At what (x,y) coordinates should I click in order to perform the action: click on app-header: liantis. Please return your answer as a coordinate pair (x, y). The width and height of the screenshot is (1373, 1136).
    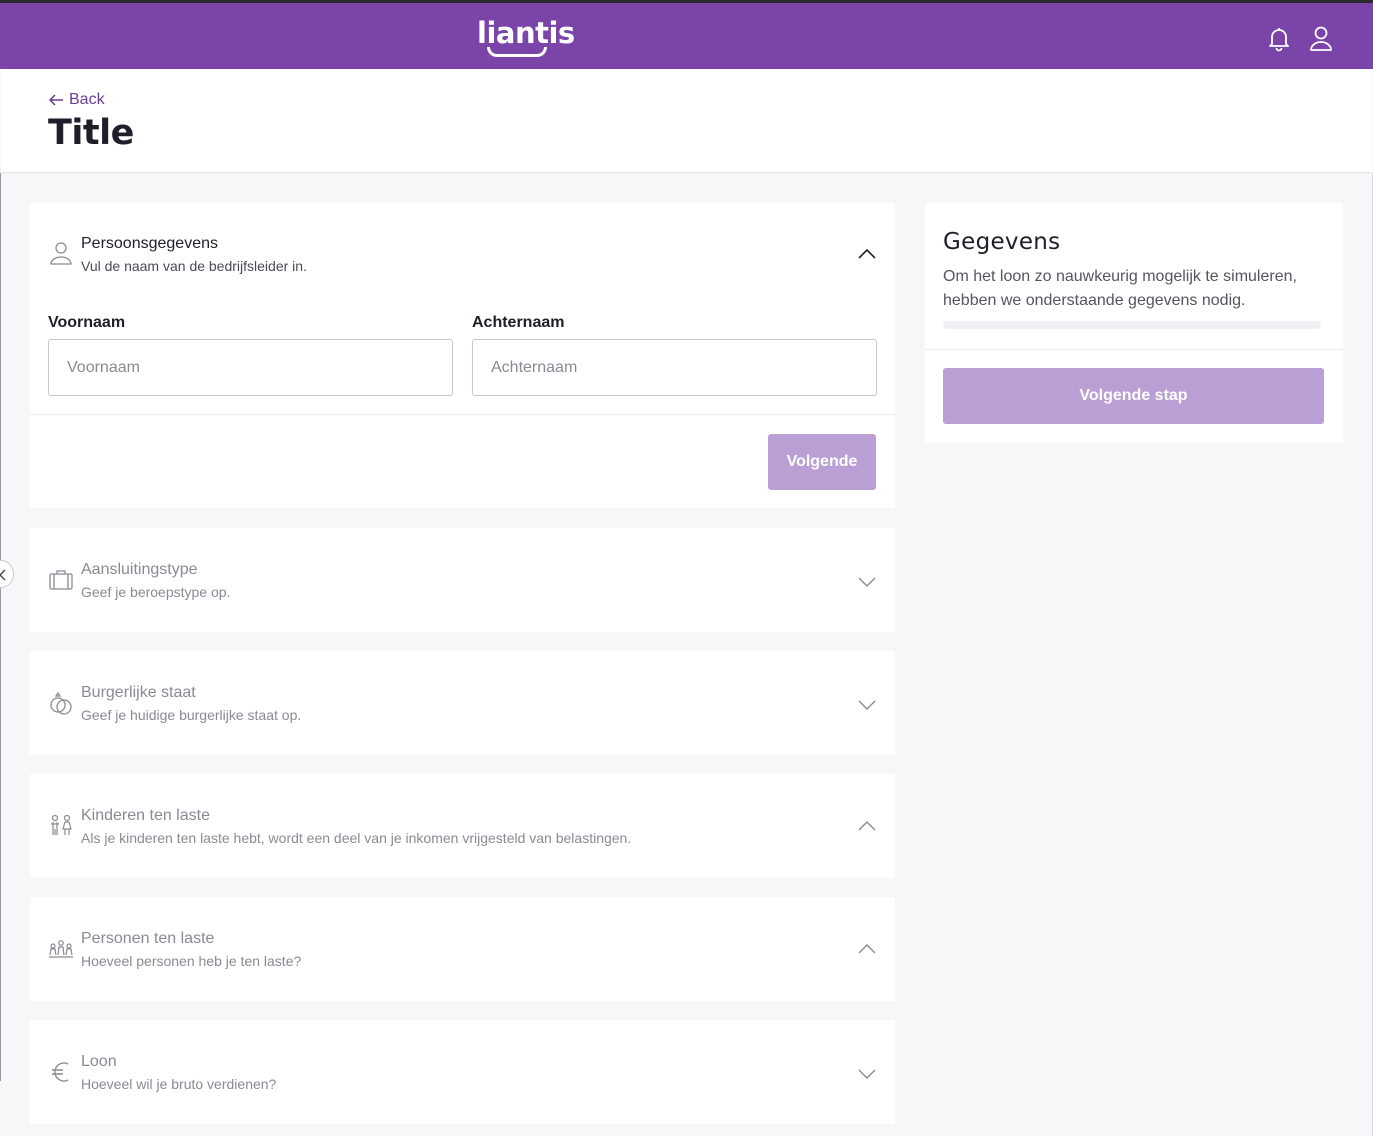
    Looking at the image, I should click on (686, 36).